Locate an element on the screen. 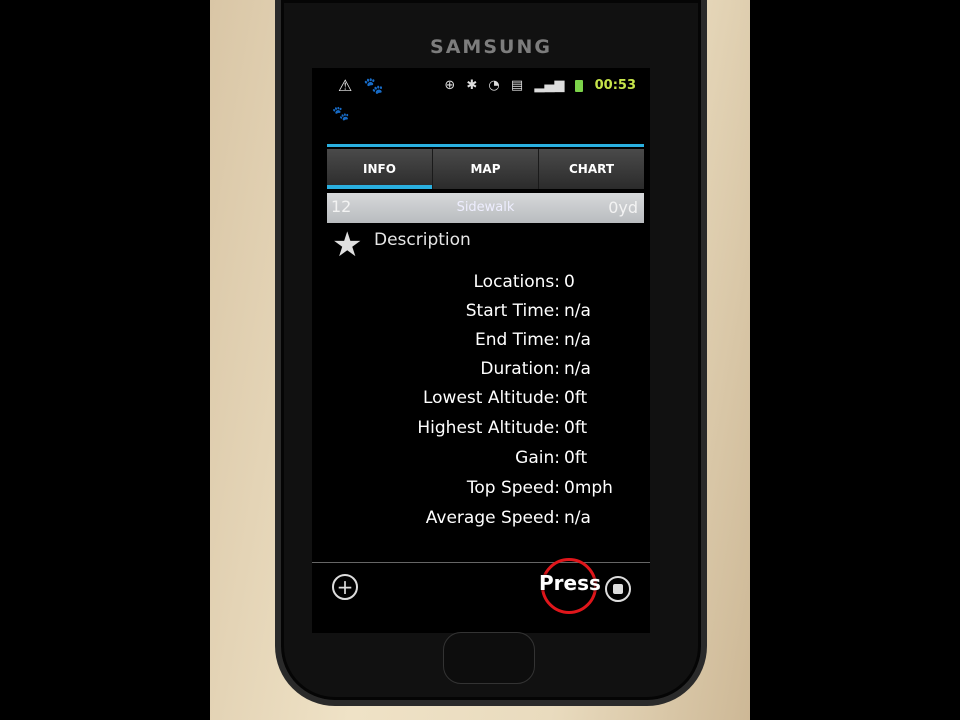  tab-bar: INFO MAP CHART is located at coordinates (485, 169).